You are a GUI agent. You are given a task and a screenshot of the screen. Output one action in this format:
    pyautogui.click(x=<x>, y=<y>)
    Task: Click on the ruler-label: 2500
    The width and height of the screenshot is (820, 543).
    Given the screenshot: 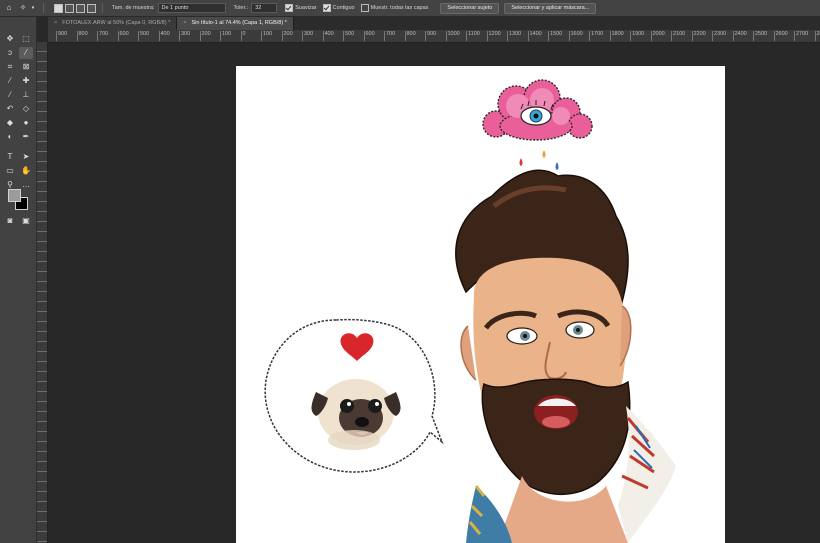 What is the action you would take?
    pyautogui.click(x=760, y=36)
    